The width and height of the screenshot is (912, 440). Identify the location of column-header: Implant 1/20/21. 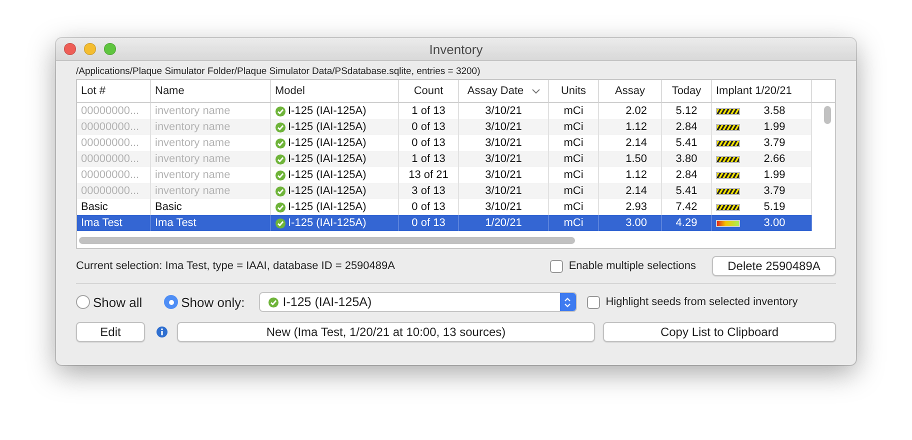
(762, 91).